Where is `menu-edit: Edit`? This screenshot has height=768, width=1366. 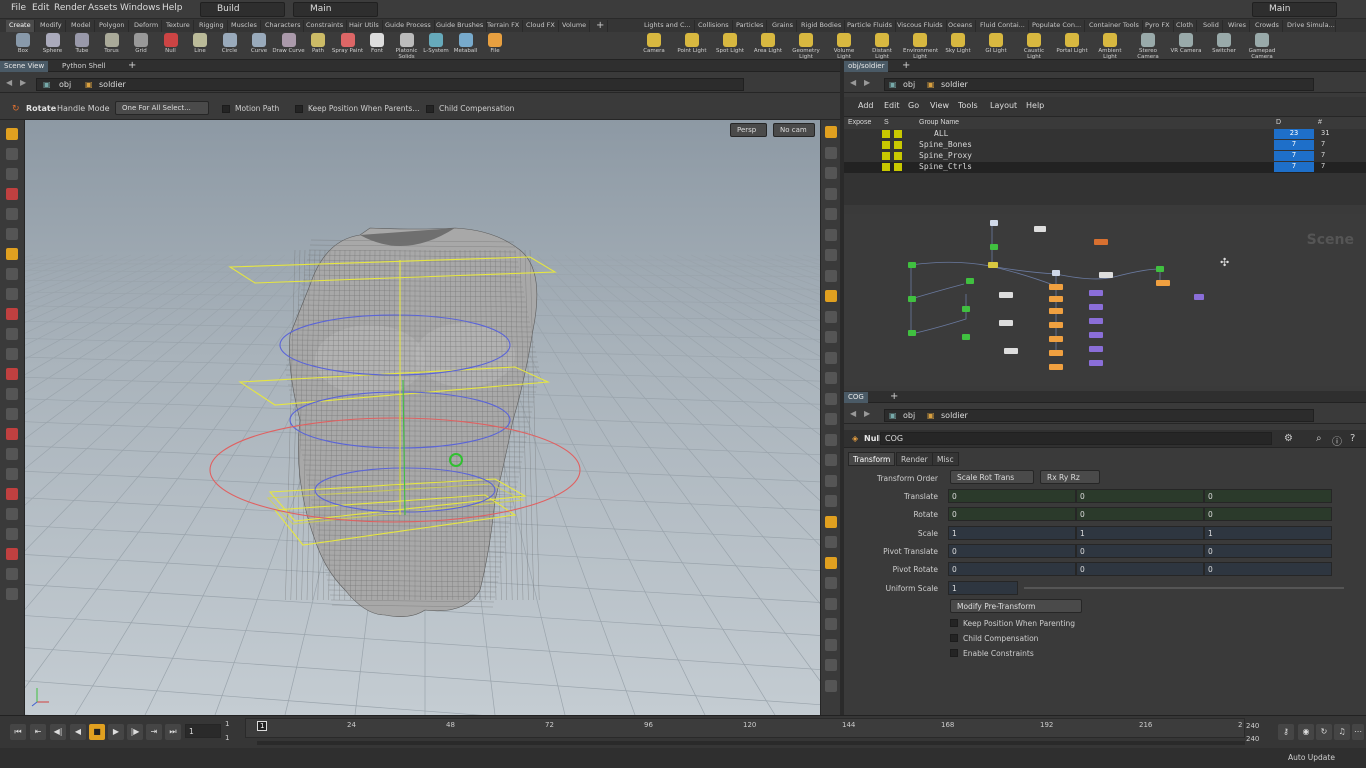 menu-edit: Edit is located at coordinates (40, 8).